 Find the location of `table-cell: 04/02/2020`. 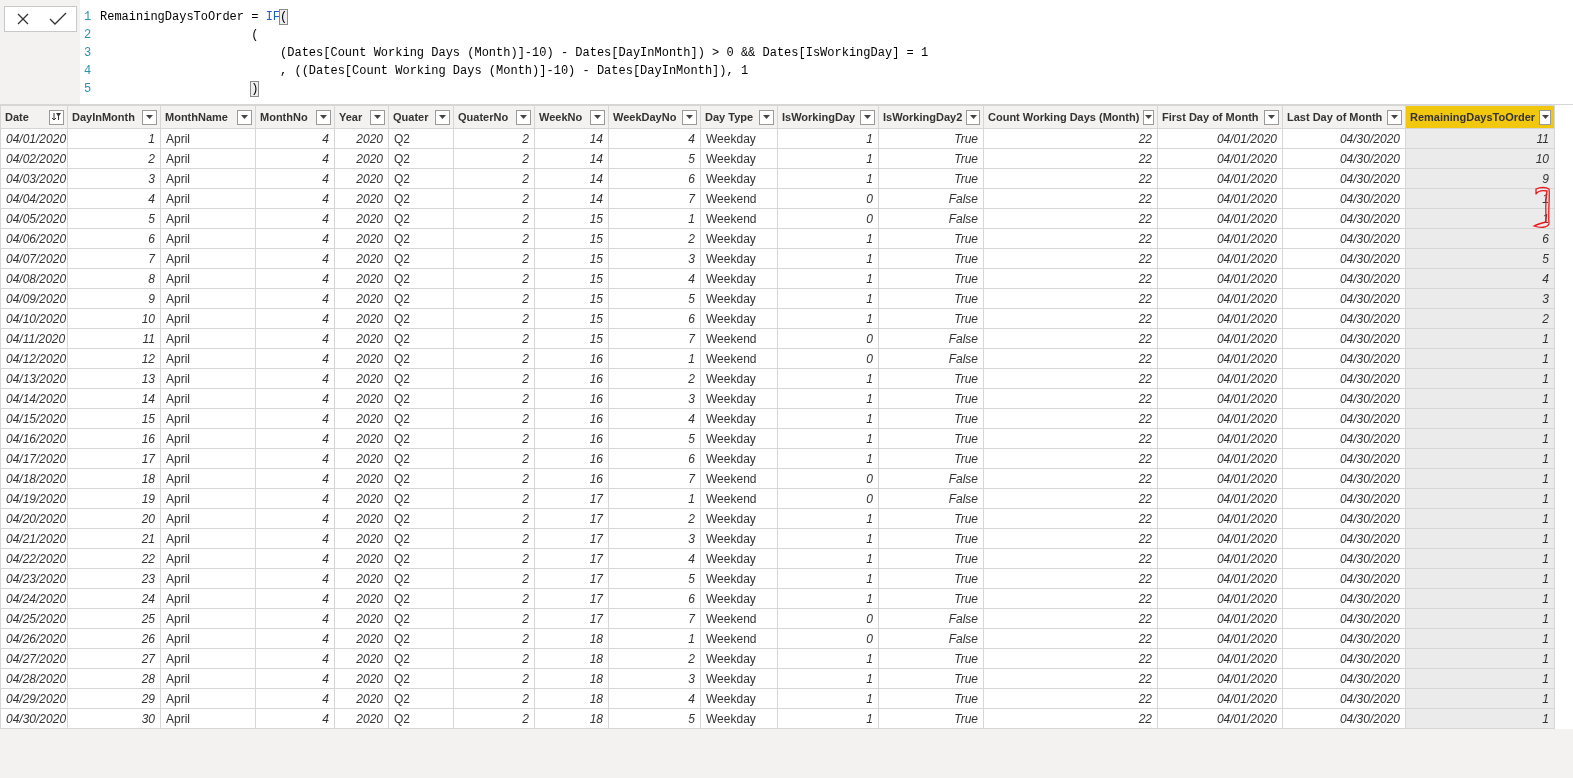

table-cell: 04/02/2020 is located at coordinates (34, 158).